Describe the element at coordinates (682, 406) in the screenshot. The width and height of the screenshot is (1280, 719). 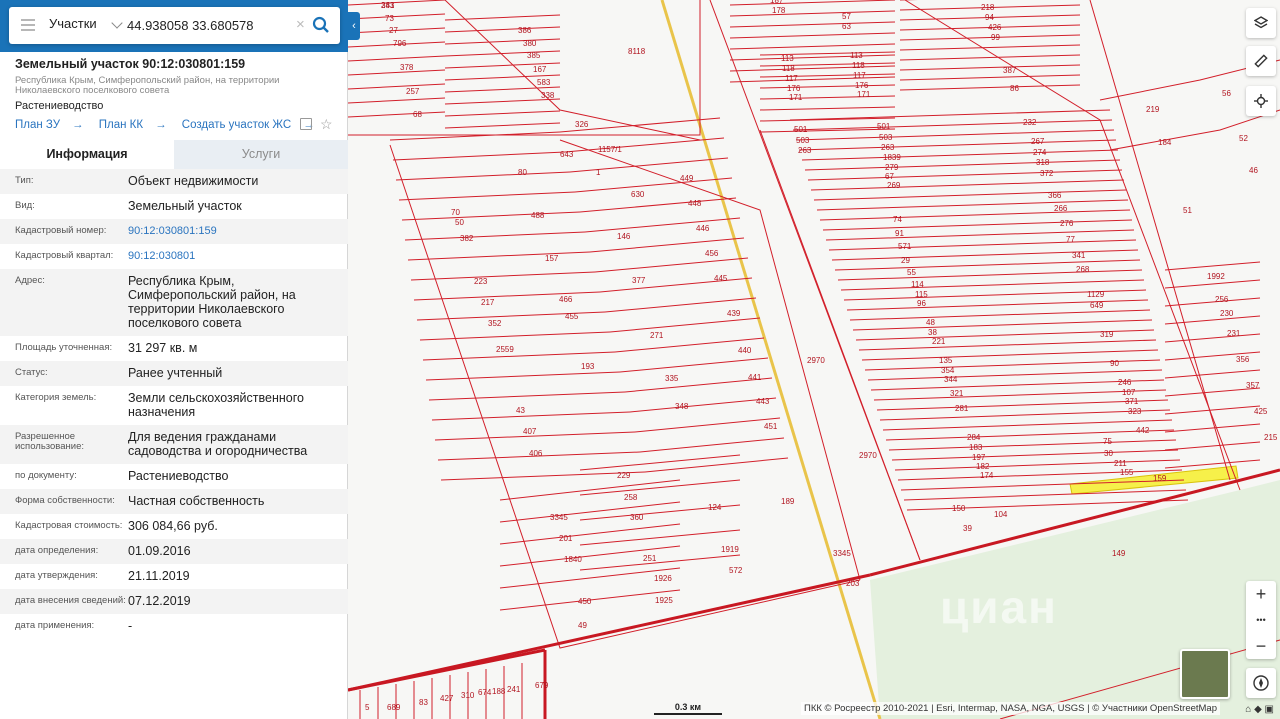
I see `parcel-label: 348` at that location.